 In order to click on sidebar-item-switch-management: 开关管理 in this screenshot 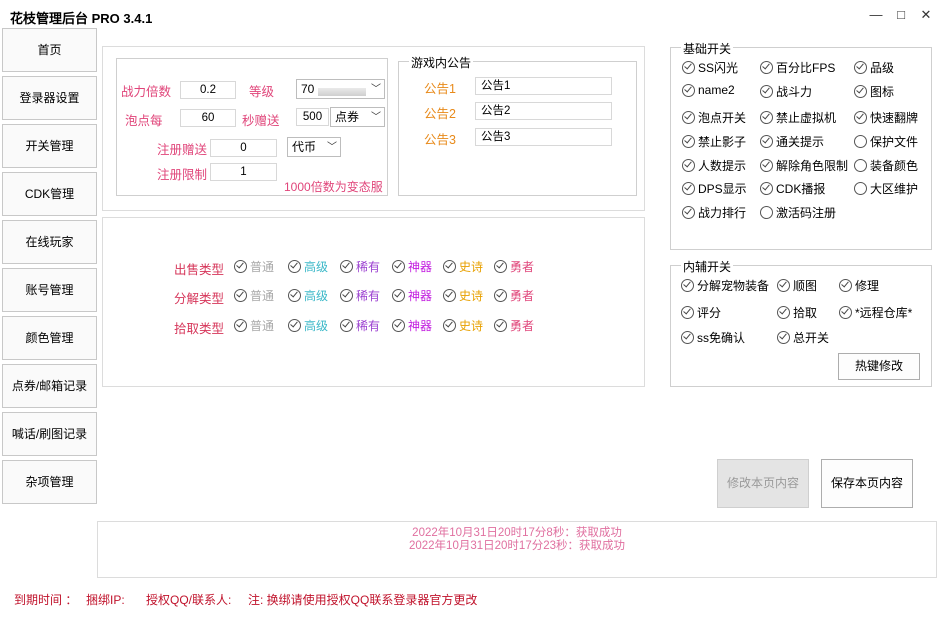, I will do `click(49, 146)`.